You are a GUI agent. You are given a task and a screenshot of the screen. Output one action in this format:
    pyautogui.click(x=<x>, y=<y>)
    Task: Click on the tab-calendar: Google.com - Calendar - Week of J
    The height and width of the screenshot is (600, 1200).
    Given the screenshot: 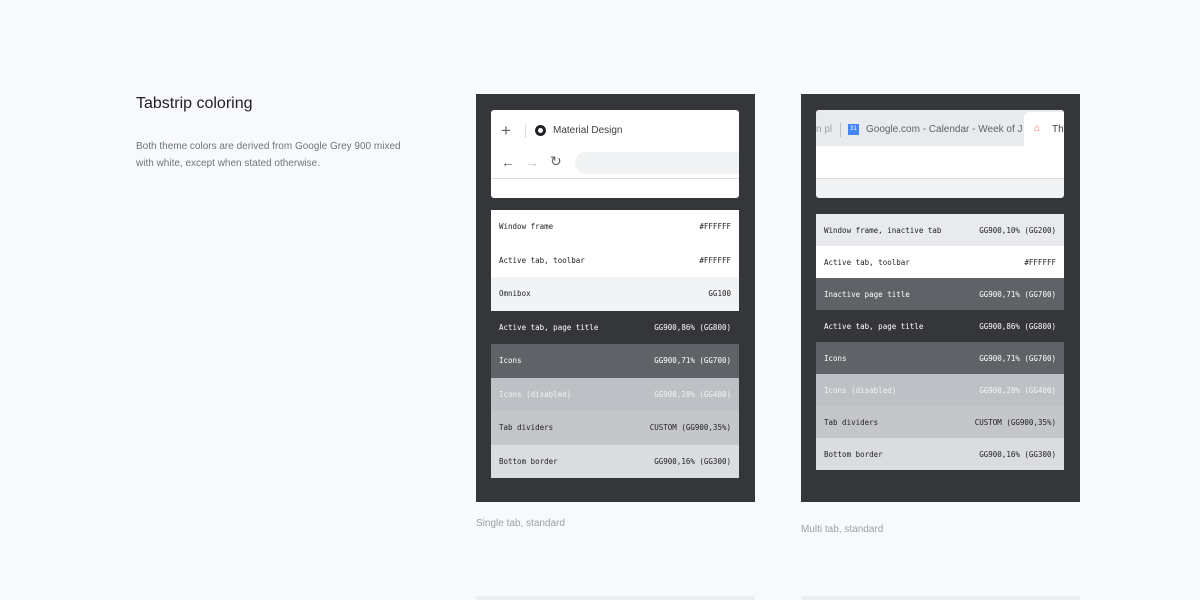 What is the action you would take?
    pyautogui.click(x=944, y=129)
    